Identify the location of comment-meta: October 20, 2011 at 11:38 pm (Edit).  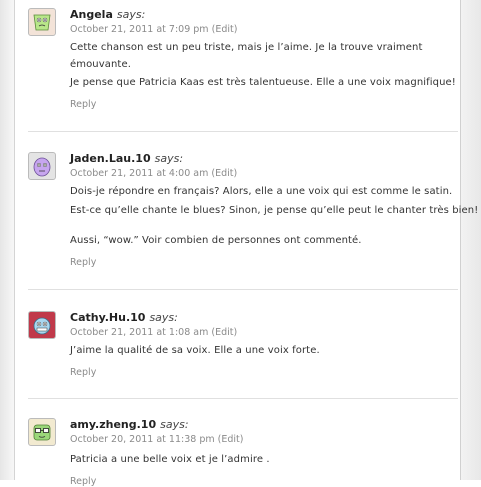
(156, 439).